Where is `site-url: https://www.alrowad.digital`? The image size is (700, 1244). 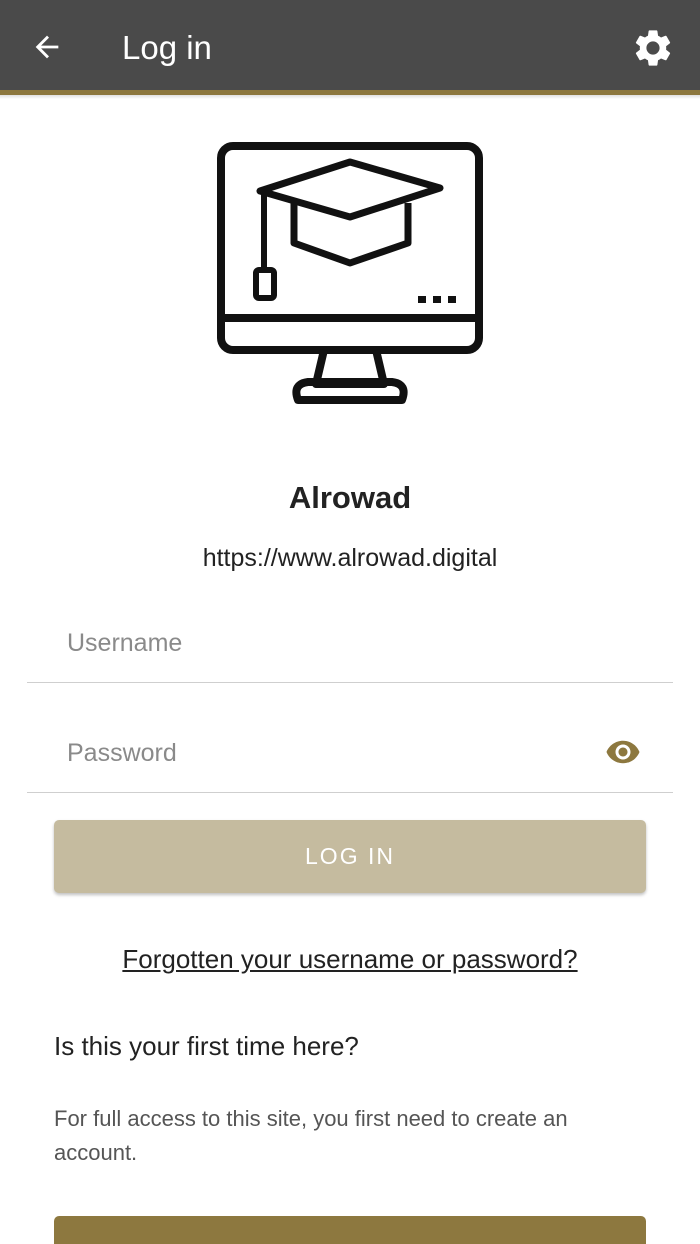
site-url: https://www.alrowad.digital is located at coordinates (350, 558).